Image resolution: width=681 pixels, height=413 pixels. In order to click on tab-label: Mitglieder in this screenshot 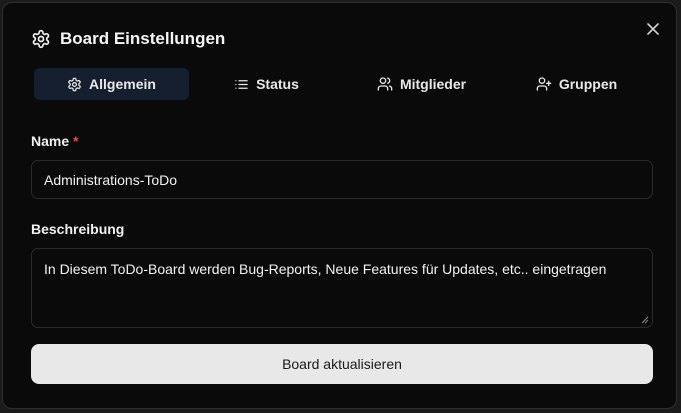, I will do `click(433, 84)`.